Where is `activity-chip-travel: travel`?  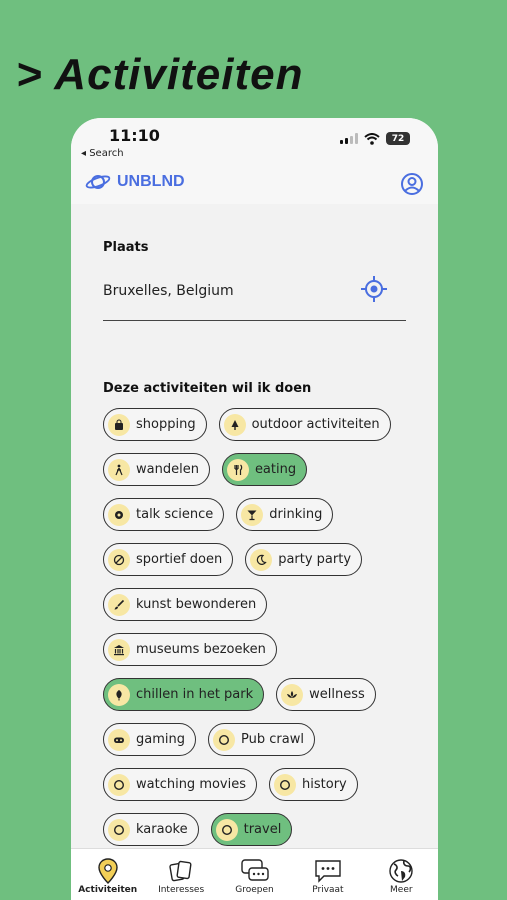
activity-chip-travel: travel is located at coordinates (251, 829).